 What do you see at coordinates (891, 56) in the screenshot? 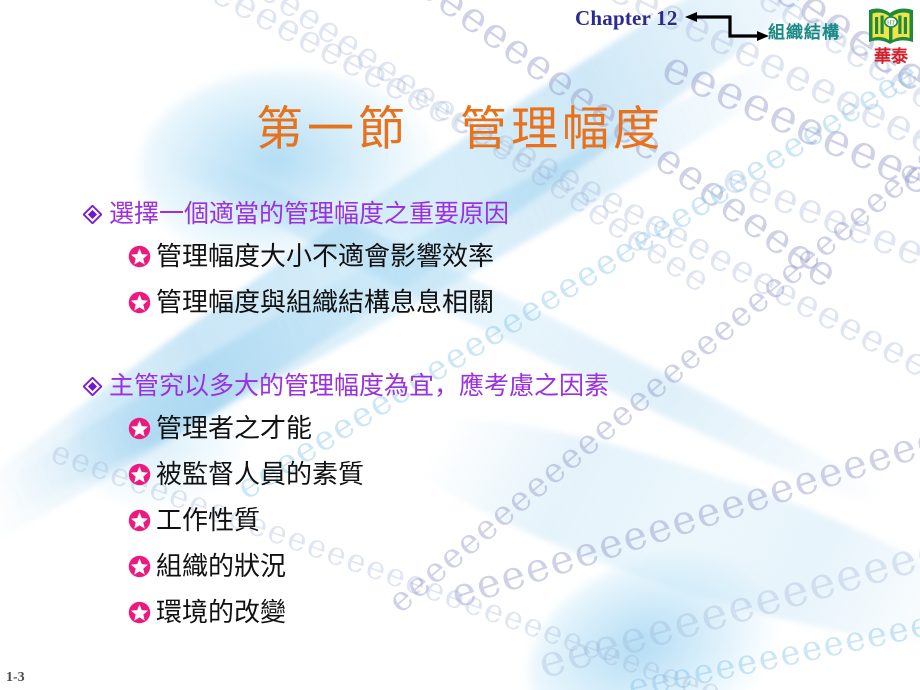
I see `logo-publisher-name: 華泰` at bounding box center [891, 56].